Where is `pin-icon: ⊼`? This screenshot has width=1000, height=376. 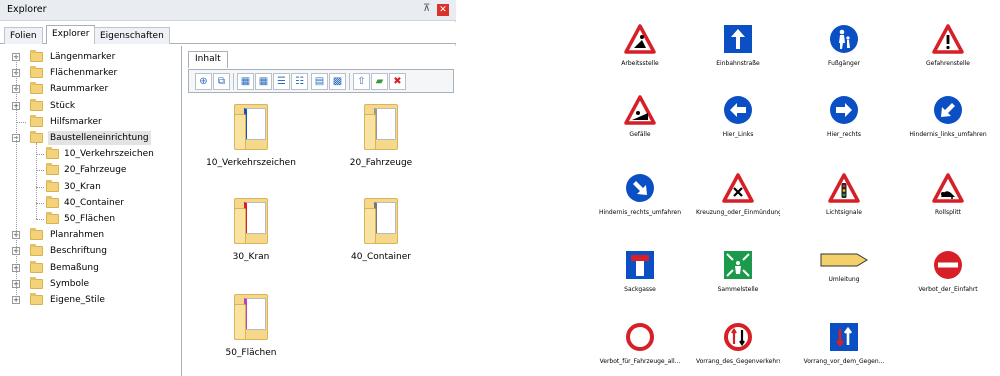 pin-icon: ⊼ is located at coordinates (426, 8).